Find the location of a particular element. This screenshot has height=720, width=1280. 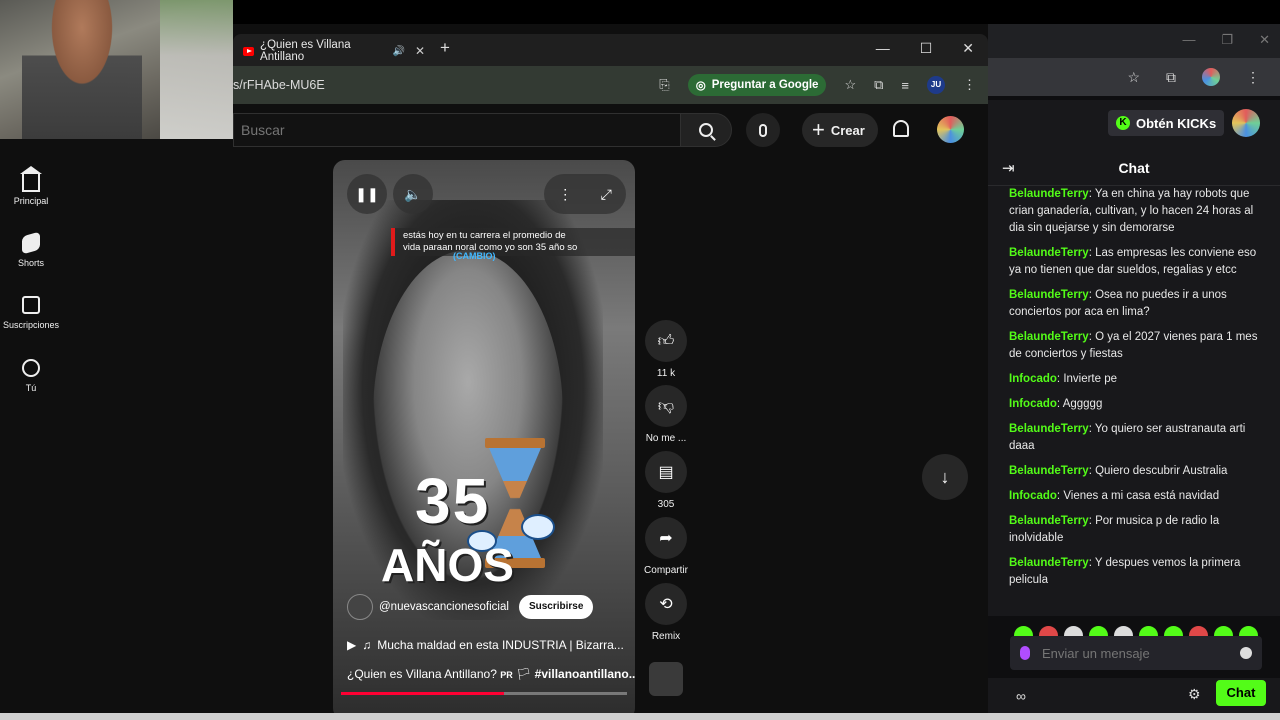

url-text: s/rFHAbe-MU6E is located at coordinates (279, 85).